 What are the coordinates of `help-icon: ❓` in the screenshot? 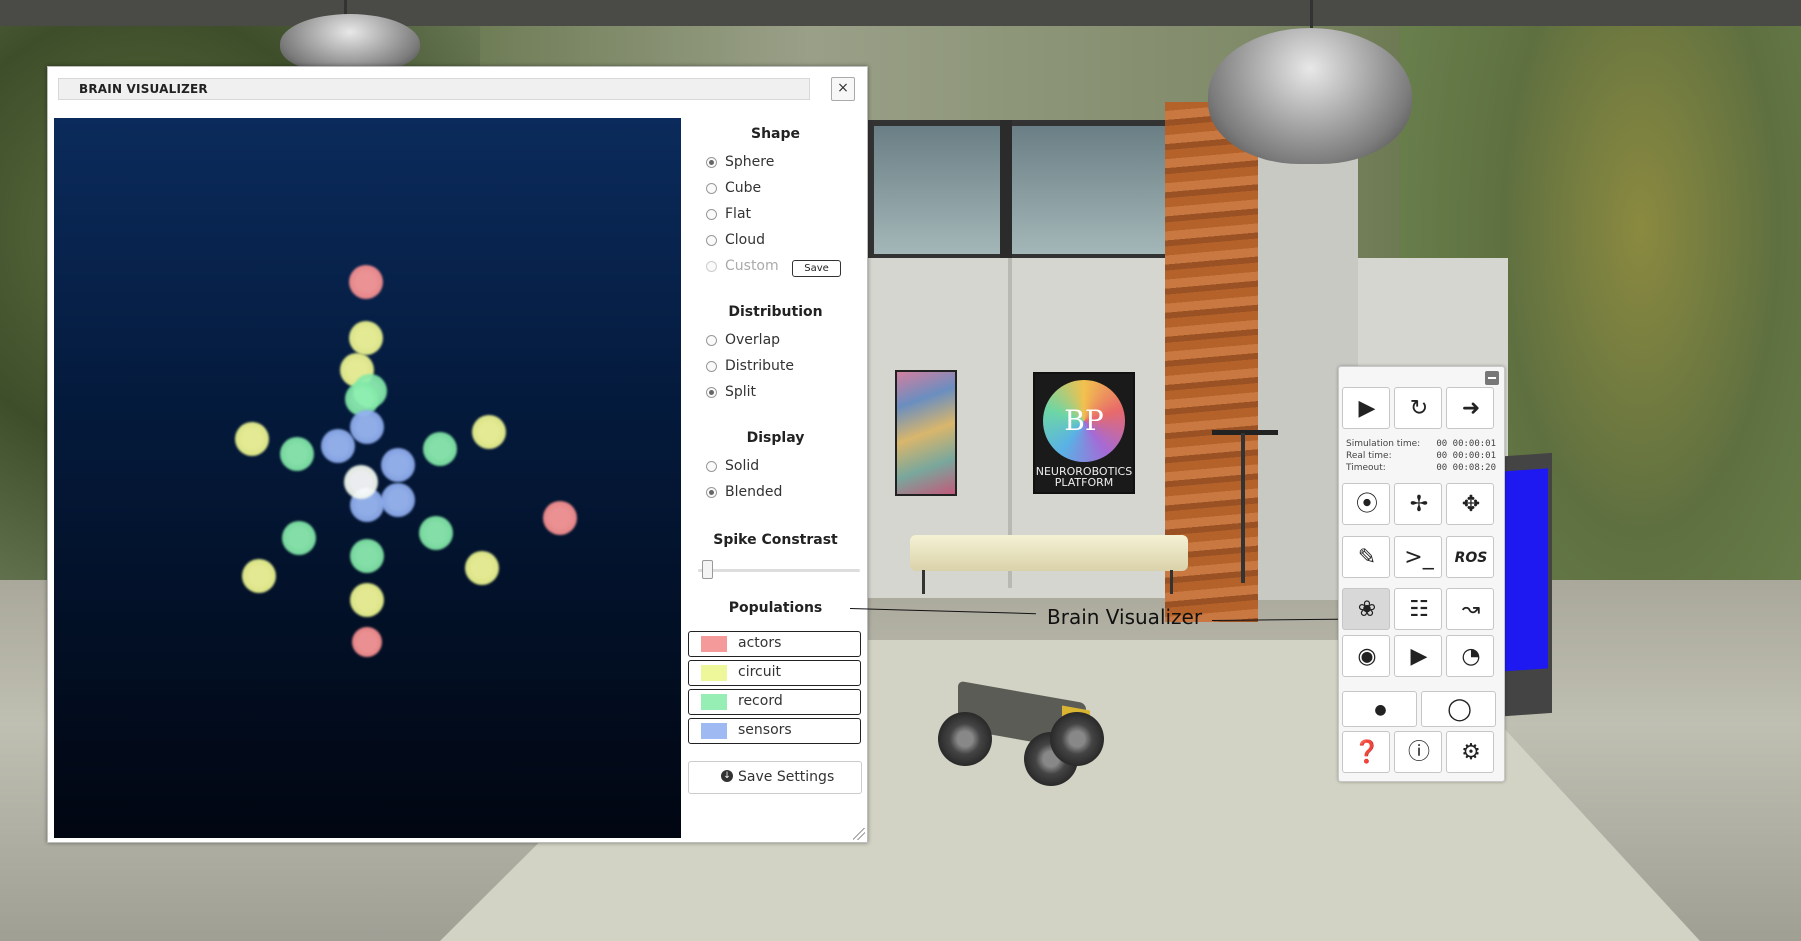 It's located at (1367, 752).